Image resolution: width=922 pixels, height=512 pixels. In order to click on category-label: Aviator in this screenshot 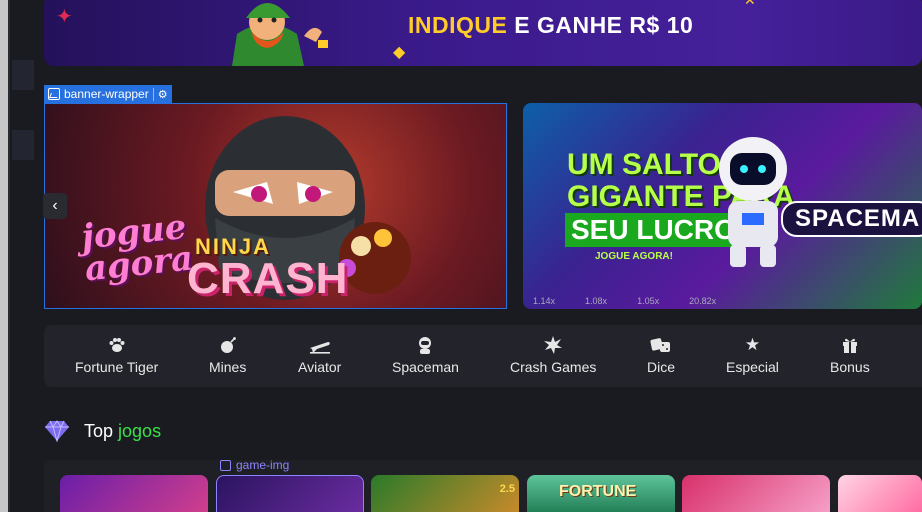, I will do `click(320, 367)`.